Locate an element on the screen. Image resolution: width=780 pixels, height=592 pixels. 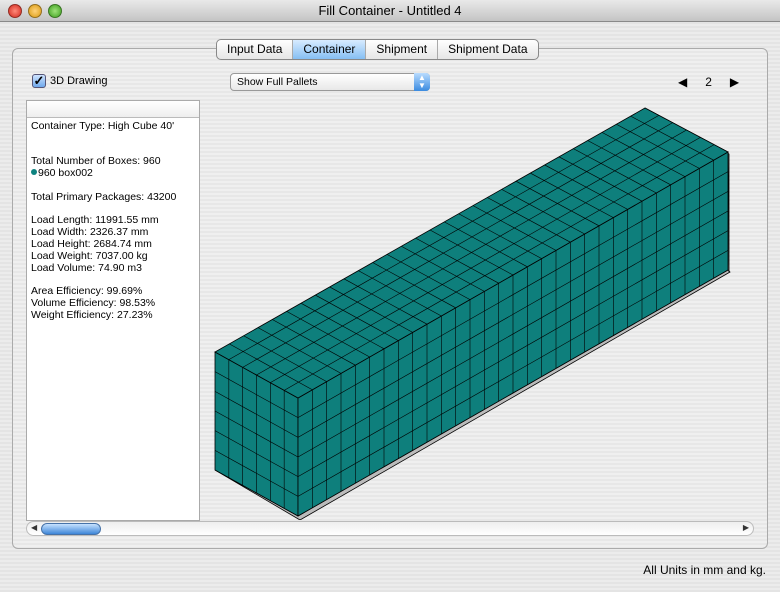
load-volume: Load Volume: 74.90 m3 is located at coordinates (86, 267).